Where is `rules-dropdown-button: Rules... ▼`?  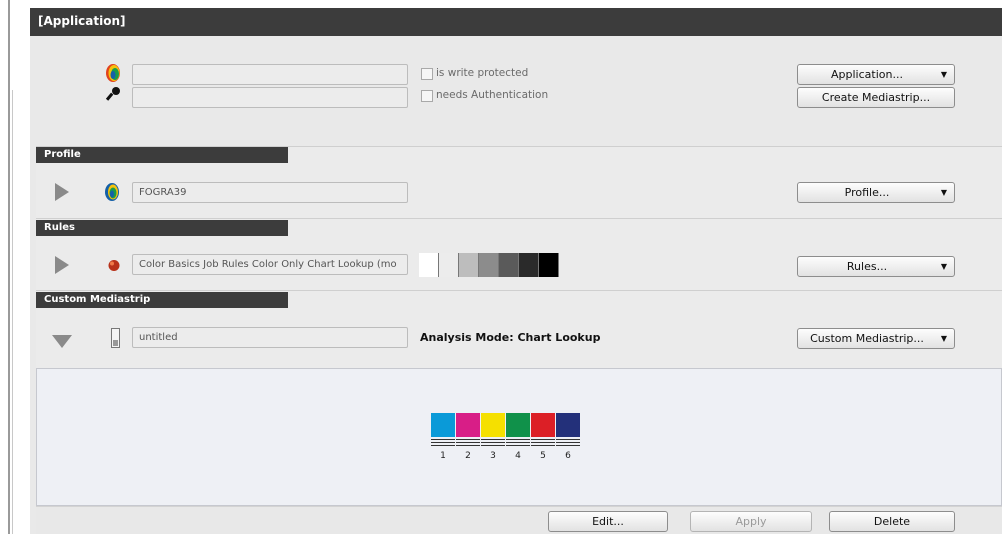 rules-dropdown-button: Rules... ▼ is located at coordinates (876, 266).